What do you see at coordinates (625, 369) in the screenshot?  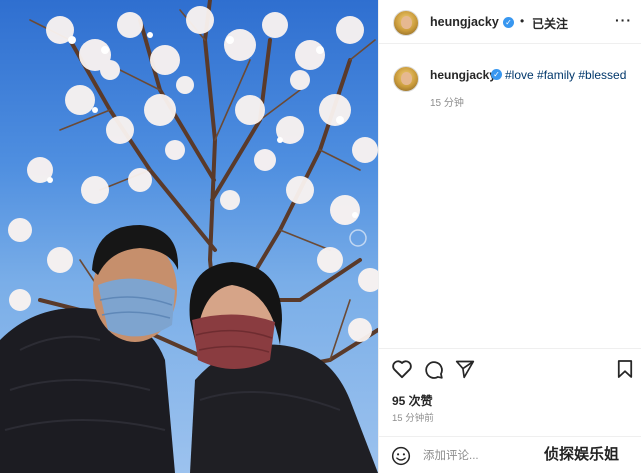 I see `bookmark-icon` at bounding box center [625, 369].